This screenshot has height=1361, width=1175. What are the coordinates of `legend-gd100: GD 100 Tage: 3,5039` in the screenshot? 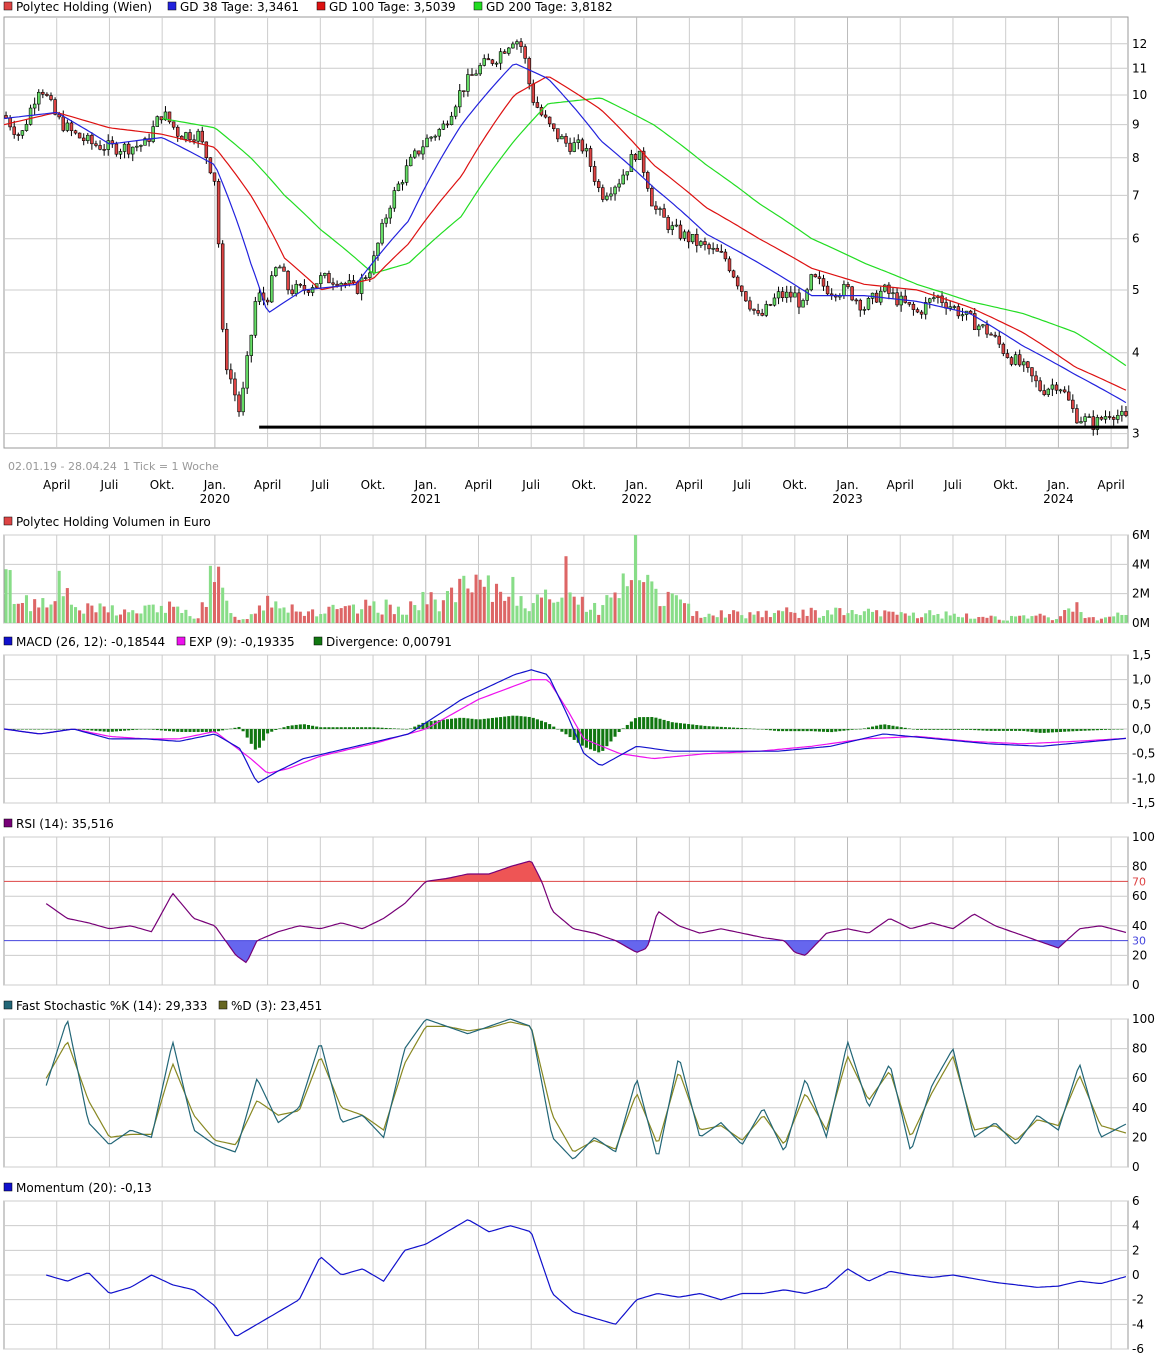 It's located at (392, 7).